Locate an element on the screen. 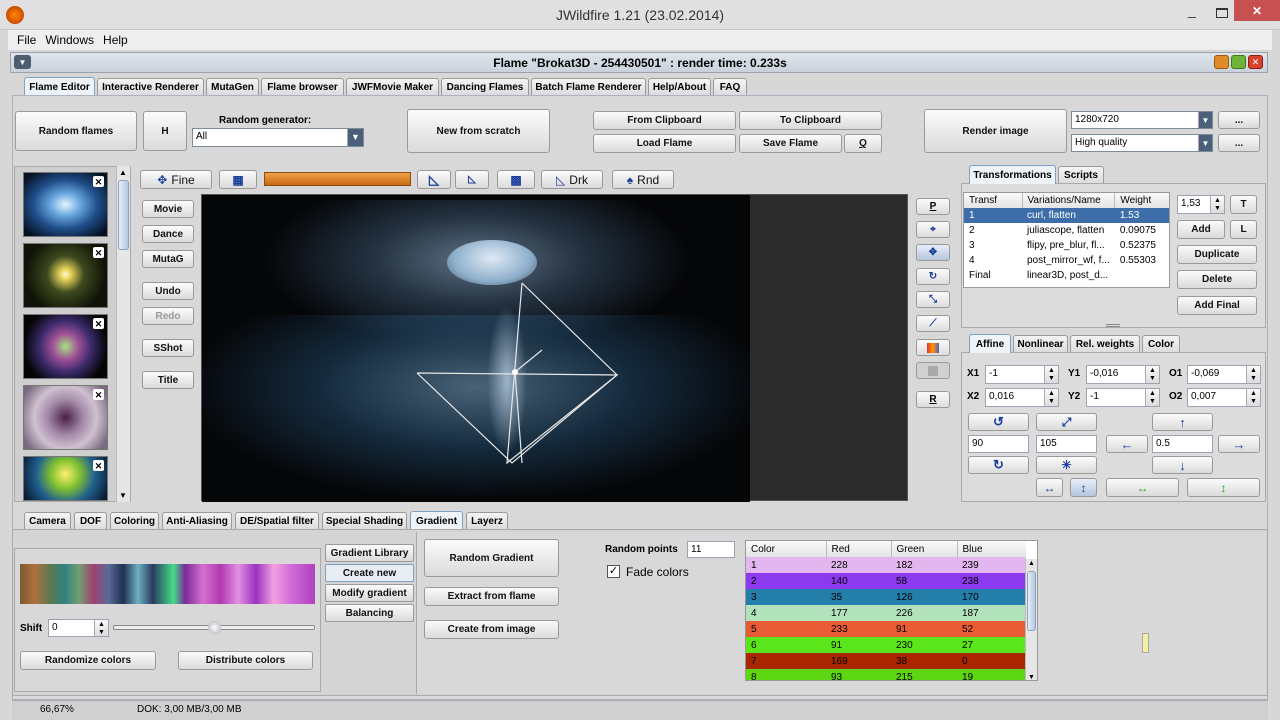 This screenshot has height=720, width=1280. tab-flame-editor: Flame Editor is located at coordinates (59, 86).